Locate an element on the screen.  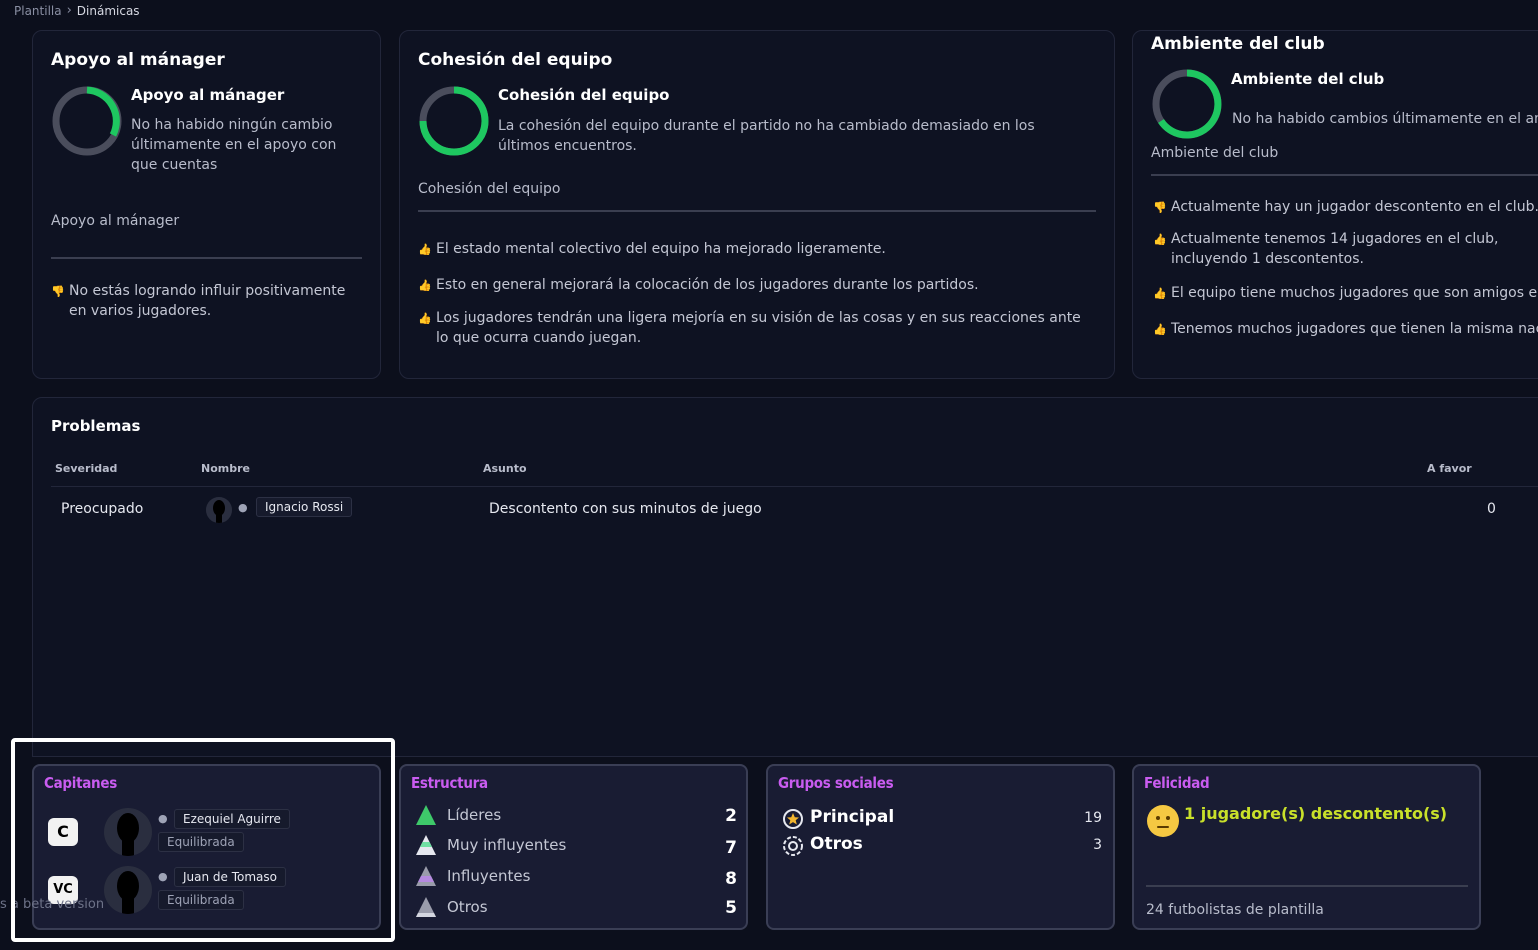
social-group-row: Otros 3 is located at coordinates (940, 846).